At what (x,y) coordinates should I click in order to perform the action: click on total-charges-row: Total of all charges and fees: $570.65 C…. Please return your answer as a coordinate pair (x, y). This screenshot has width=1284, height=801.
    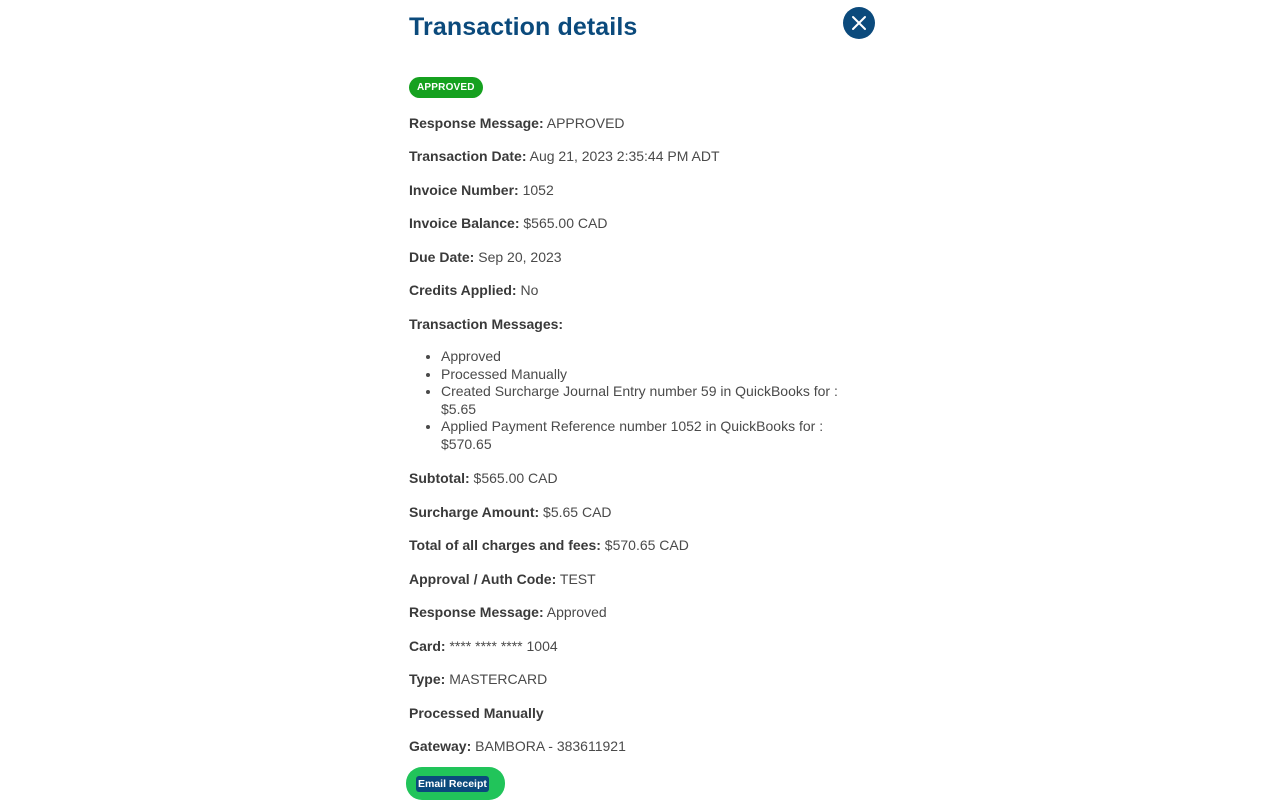
    Looking at the image, I should click on (549, 545).